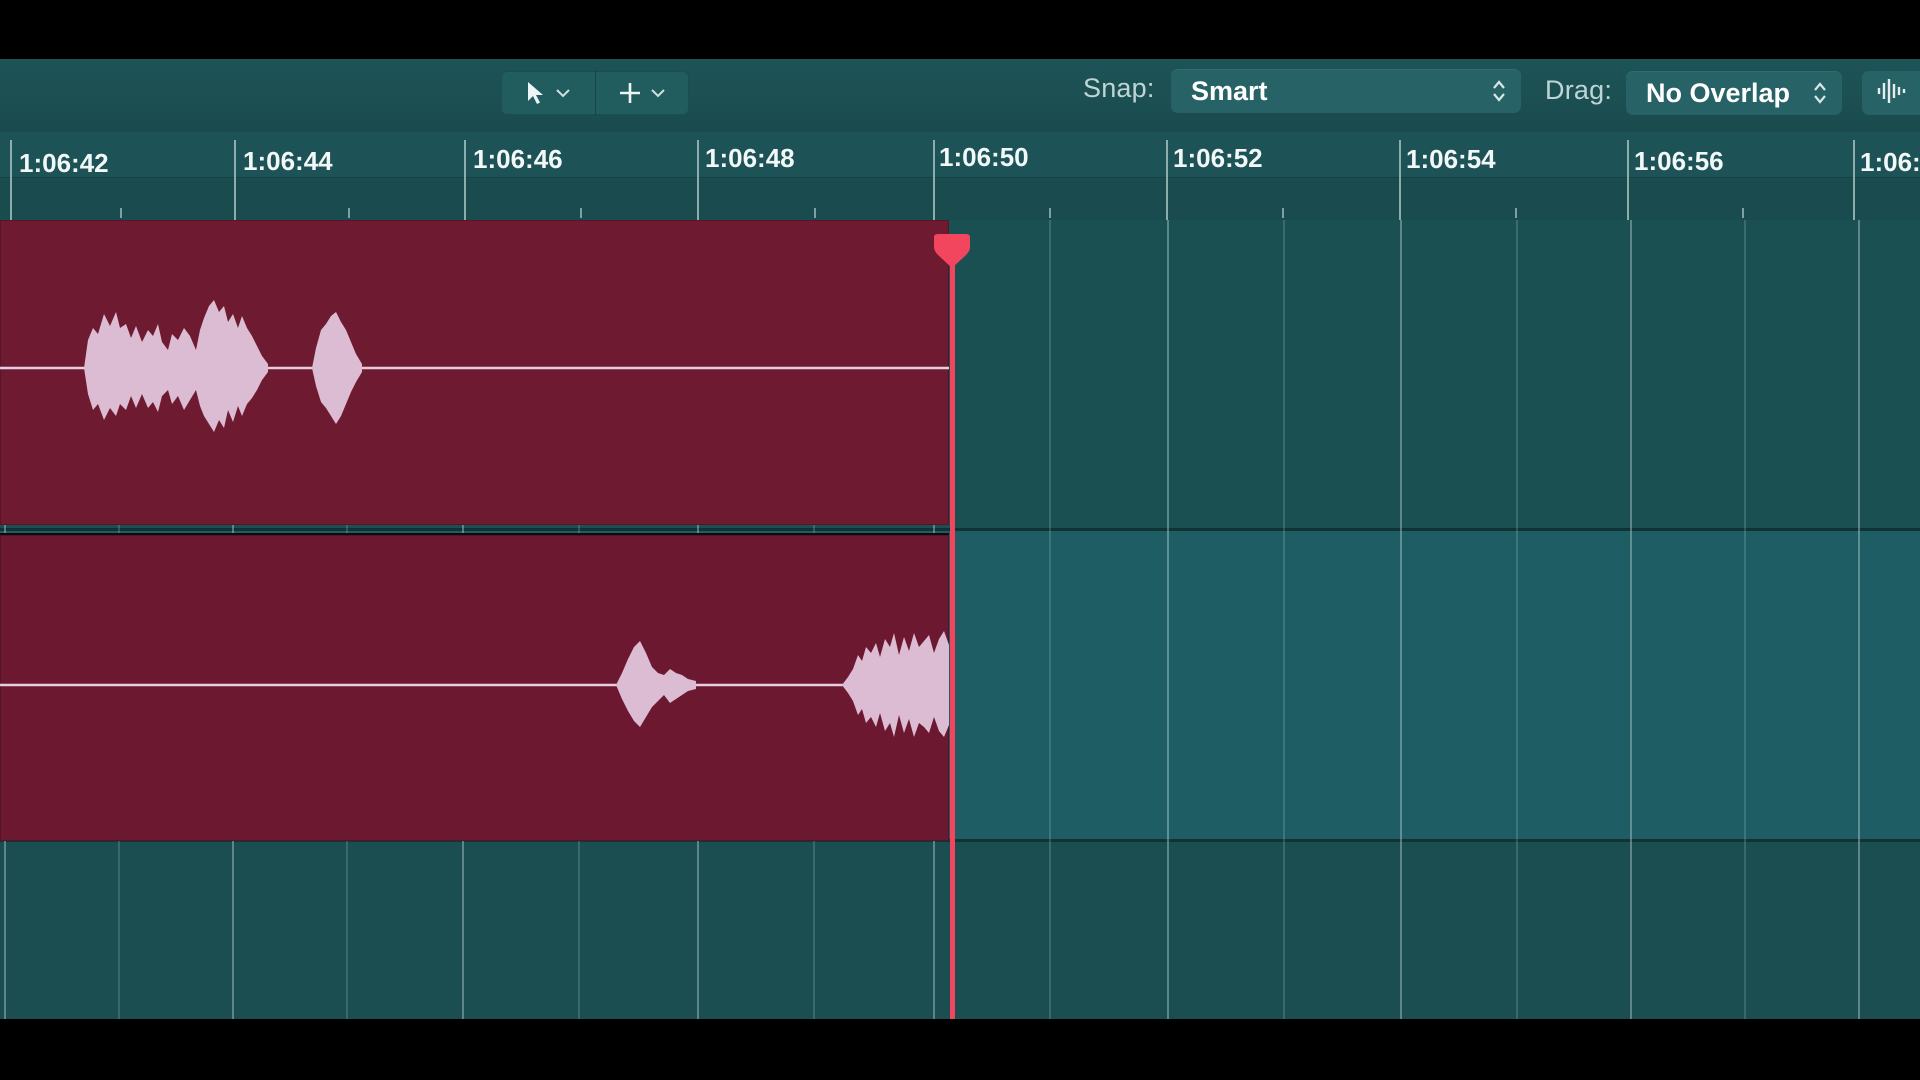 This screenshot has width=1920, height=1080. What do you see at coordinates (630, 93) in the screenshot?
I see `crosshair-icon` at bounding box center [630, 93].